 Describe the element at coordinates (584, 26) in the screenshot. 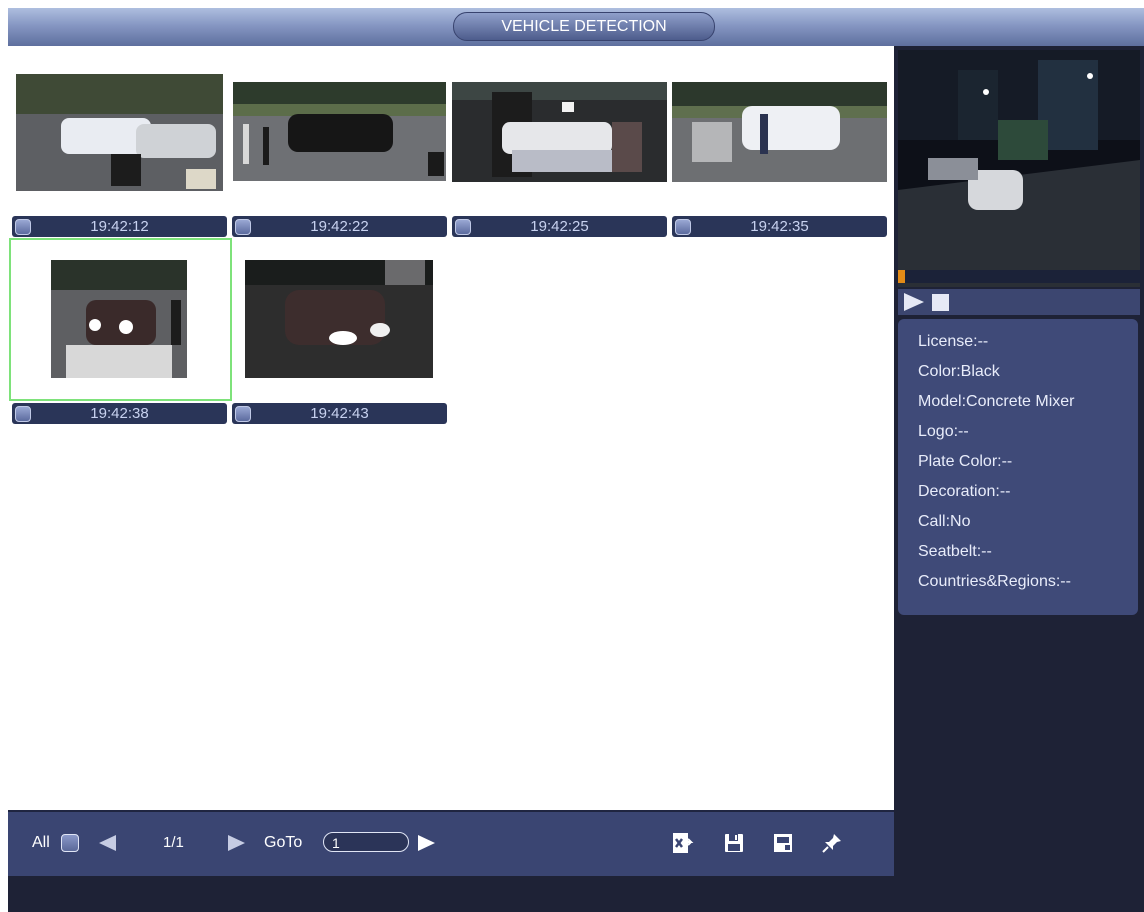

I see `window-title: VEHICLE DETECTION` at that location.